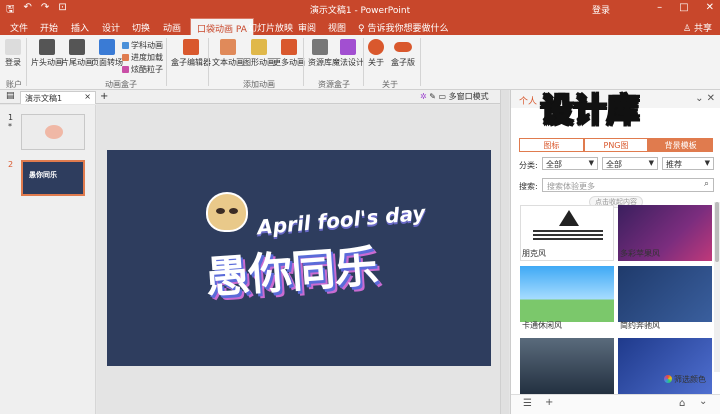 This screenshot has width=720, height=414. What do you see at coordinates (259, 62) in the screenshot?
I see `shape-animation-label: 图形动画` at bounding box center [259, 62].